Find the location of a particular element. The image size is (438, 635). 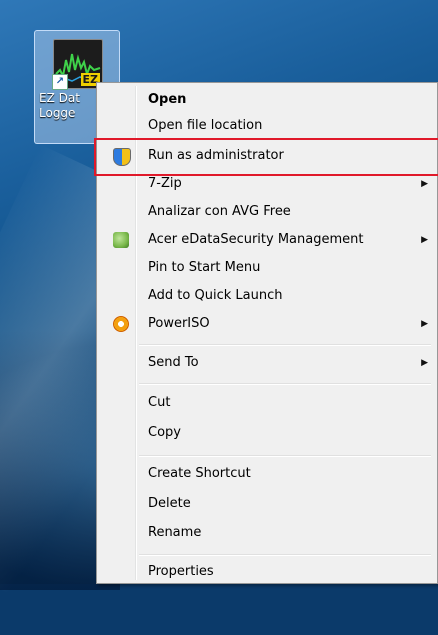

menu-item-analizar-avg: Analizar con AVG Free is located at coordinates (267, 212).